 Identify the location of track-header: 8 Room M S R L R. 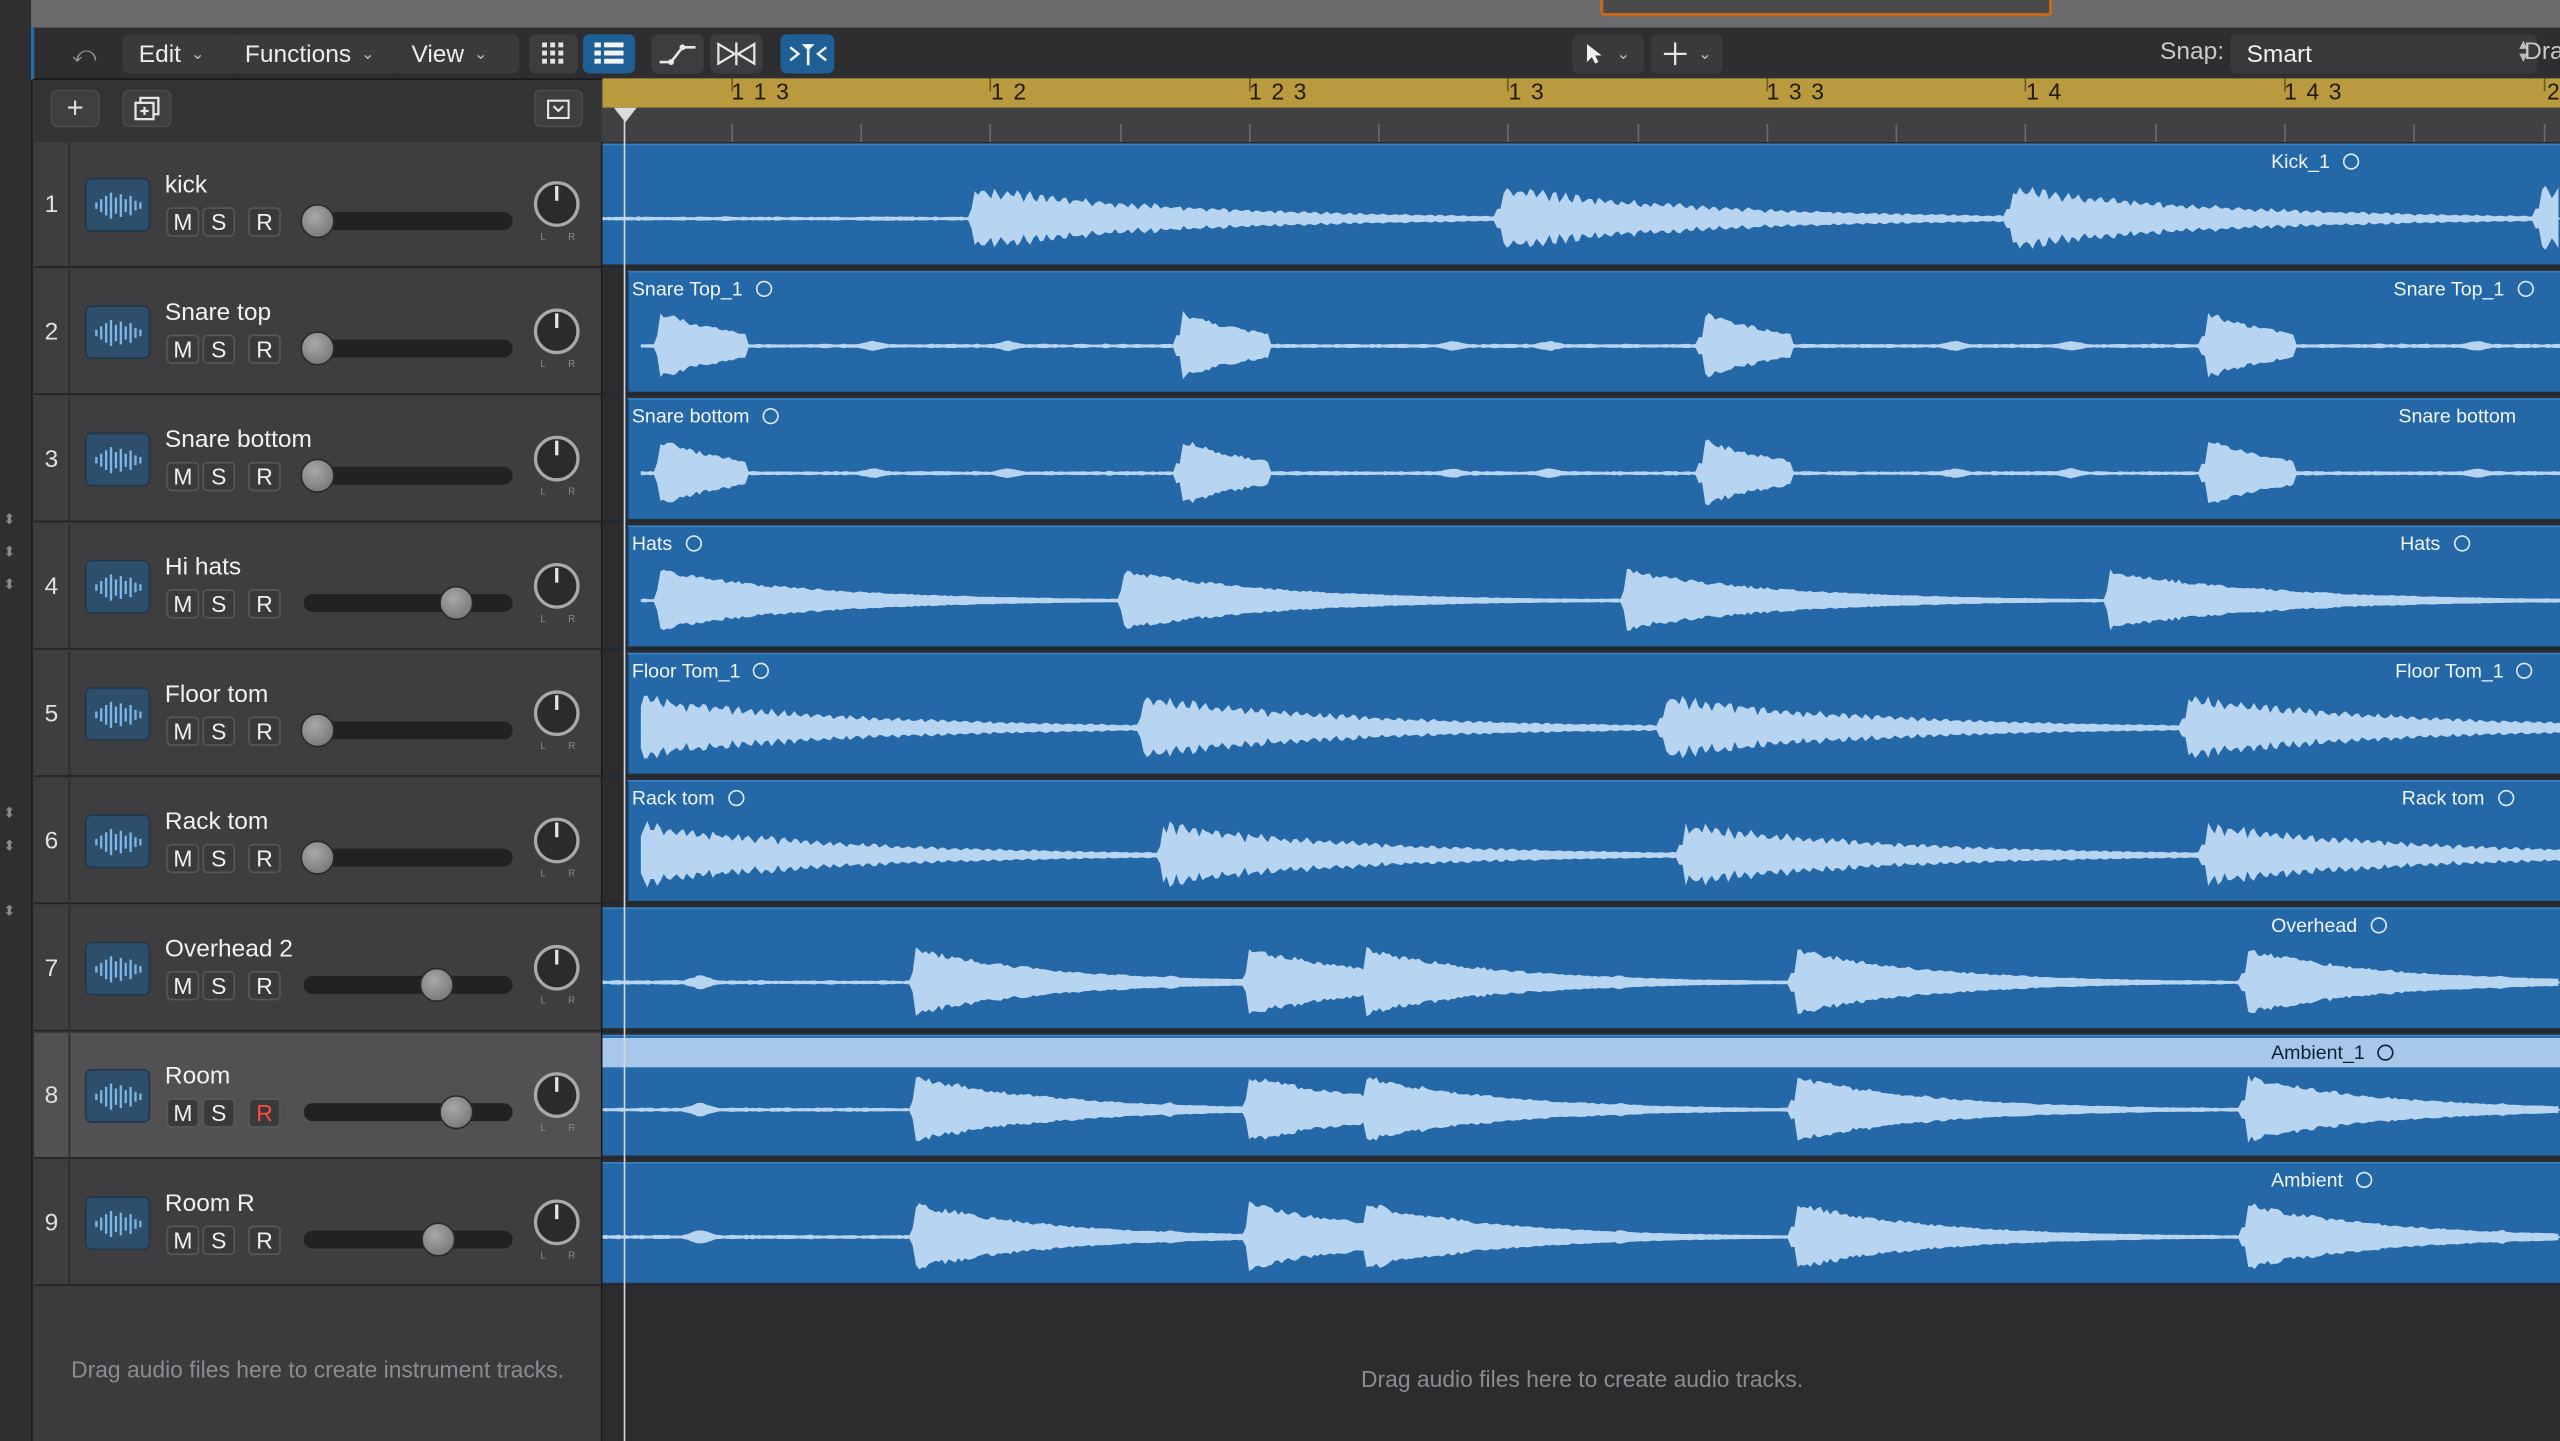
(317, 1096).